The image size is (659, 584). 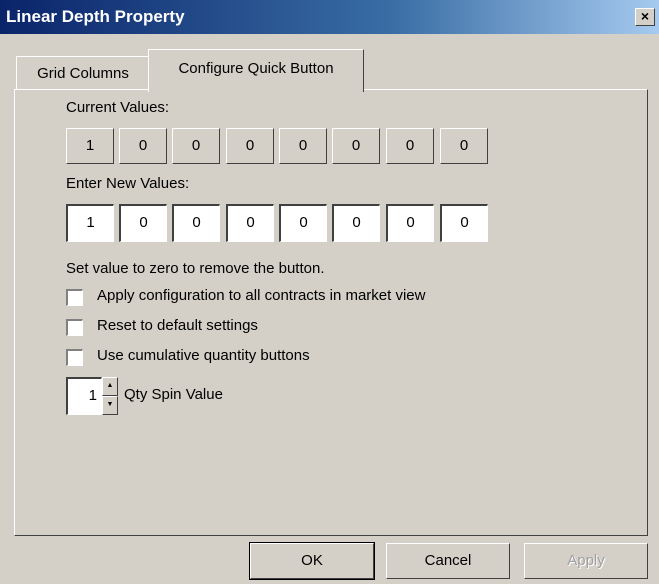 I want to click on window-title: Linear Depth Property, so click(x=95, y=16).